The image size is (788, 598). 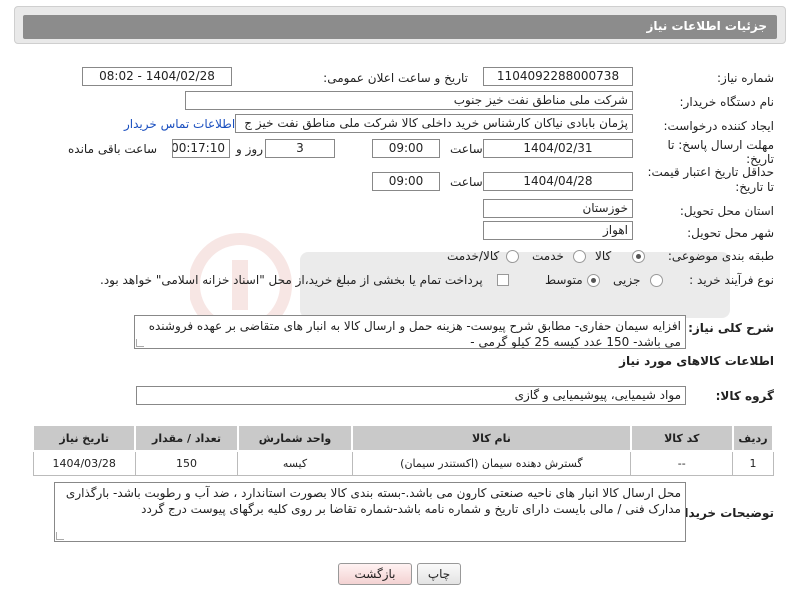 I want to click on province-label: استان محل تحویل:, so click(x=726, y=211).